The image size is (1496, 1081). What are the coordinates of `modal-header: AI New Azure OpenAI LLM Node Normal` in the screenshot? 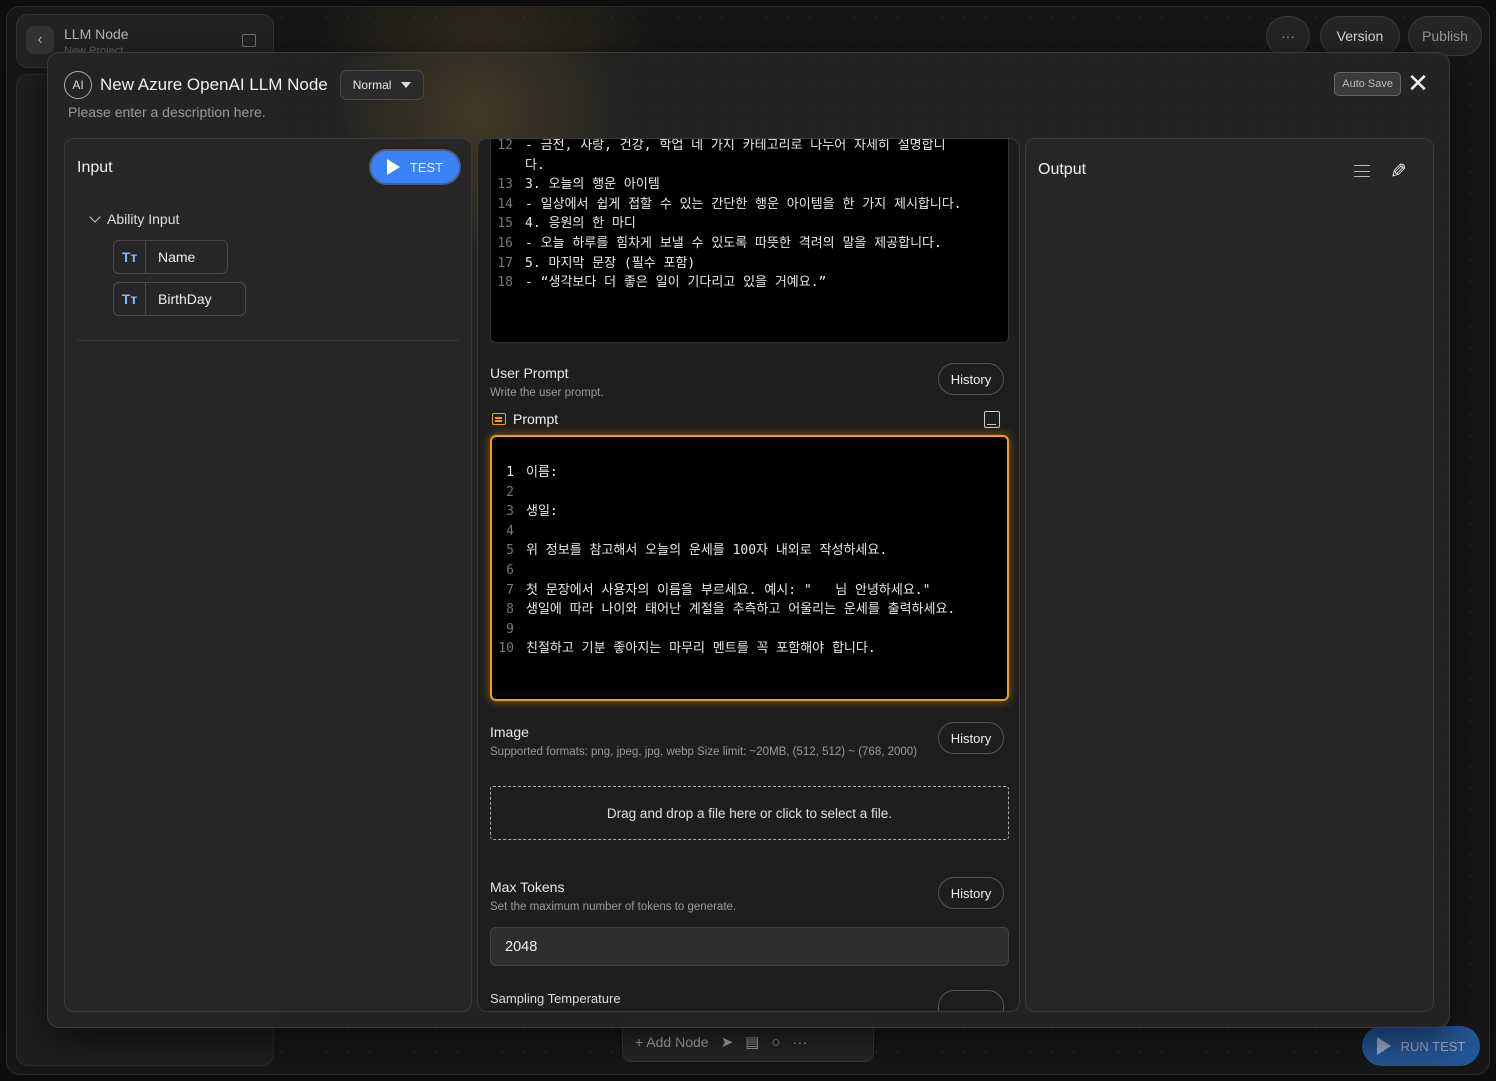 It's located at (244, 85).